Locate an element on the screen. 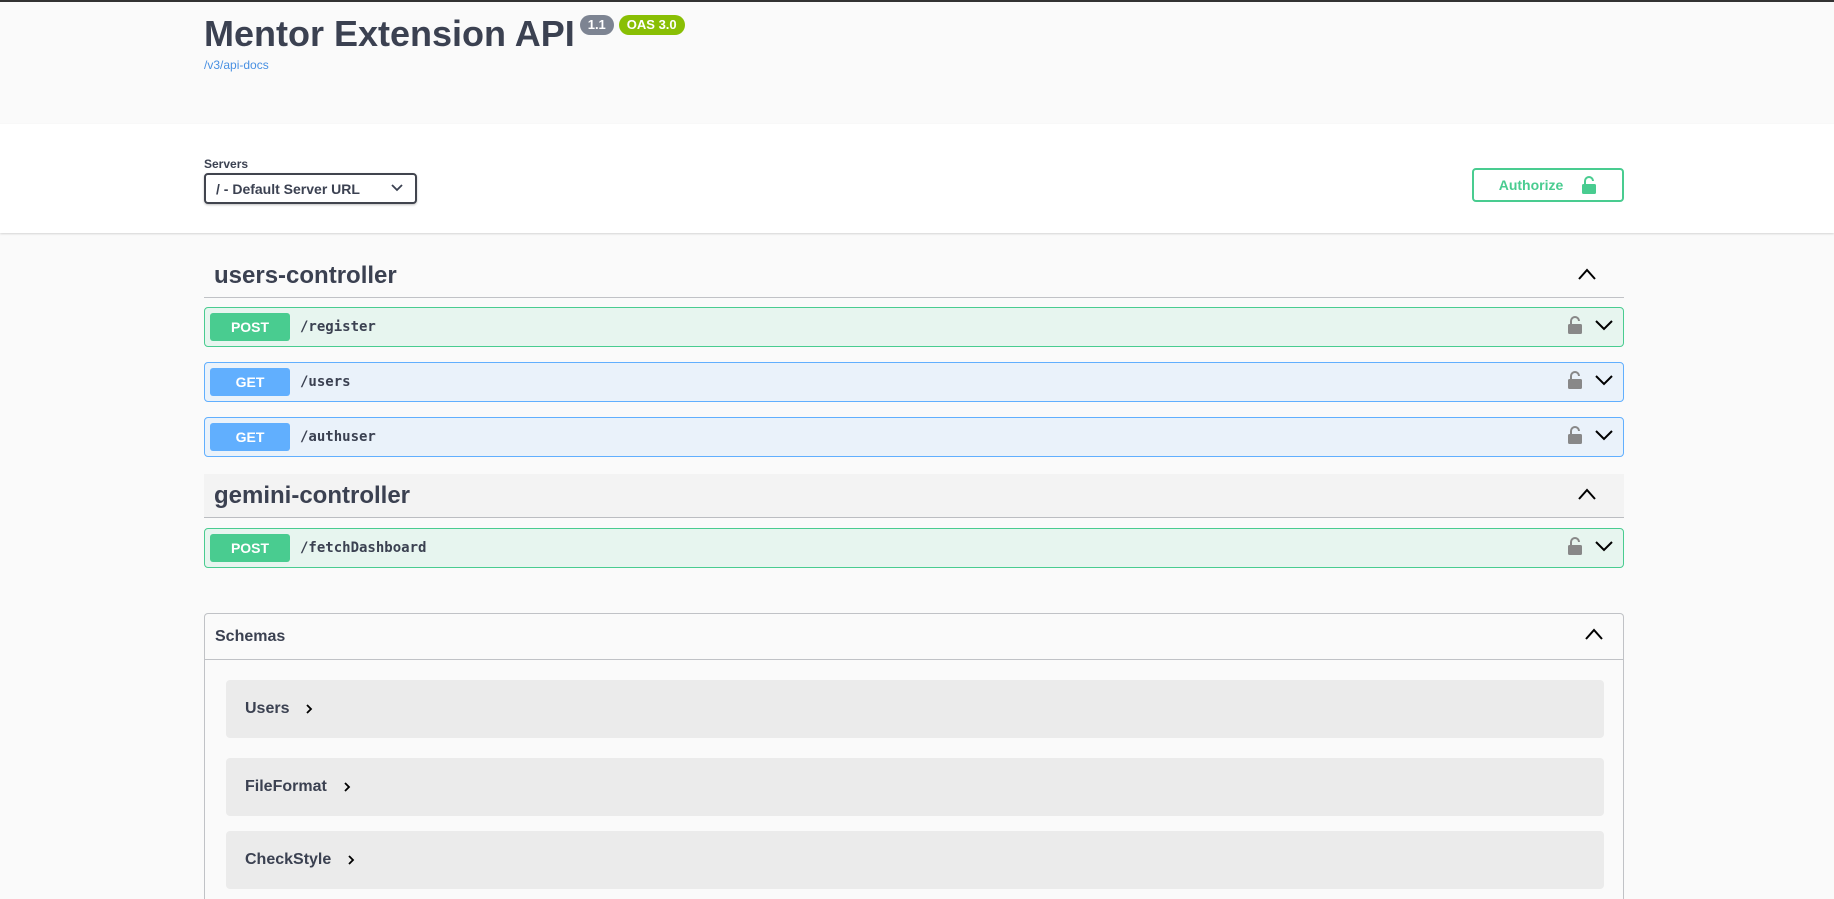 This screenshot has height=899, width=1834. version-badge: 1.1 is located at coordinates (596, 25).